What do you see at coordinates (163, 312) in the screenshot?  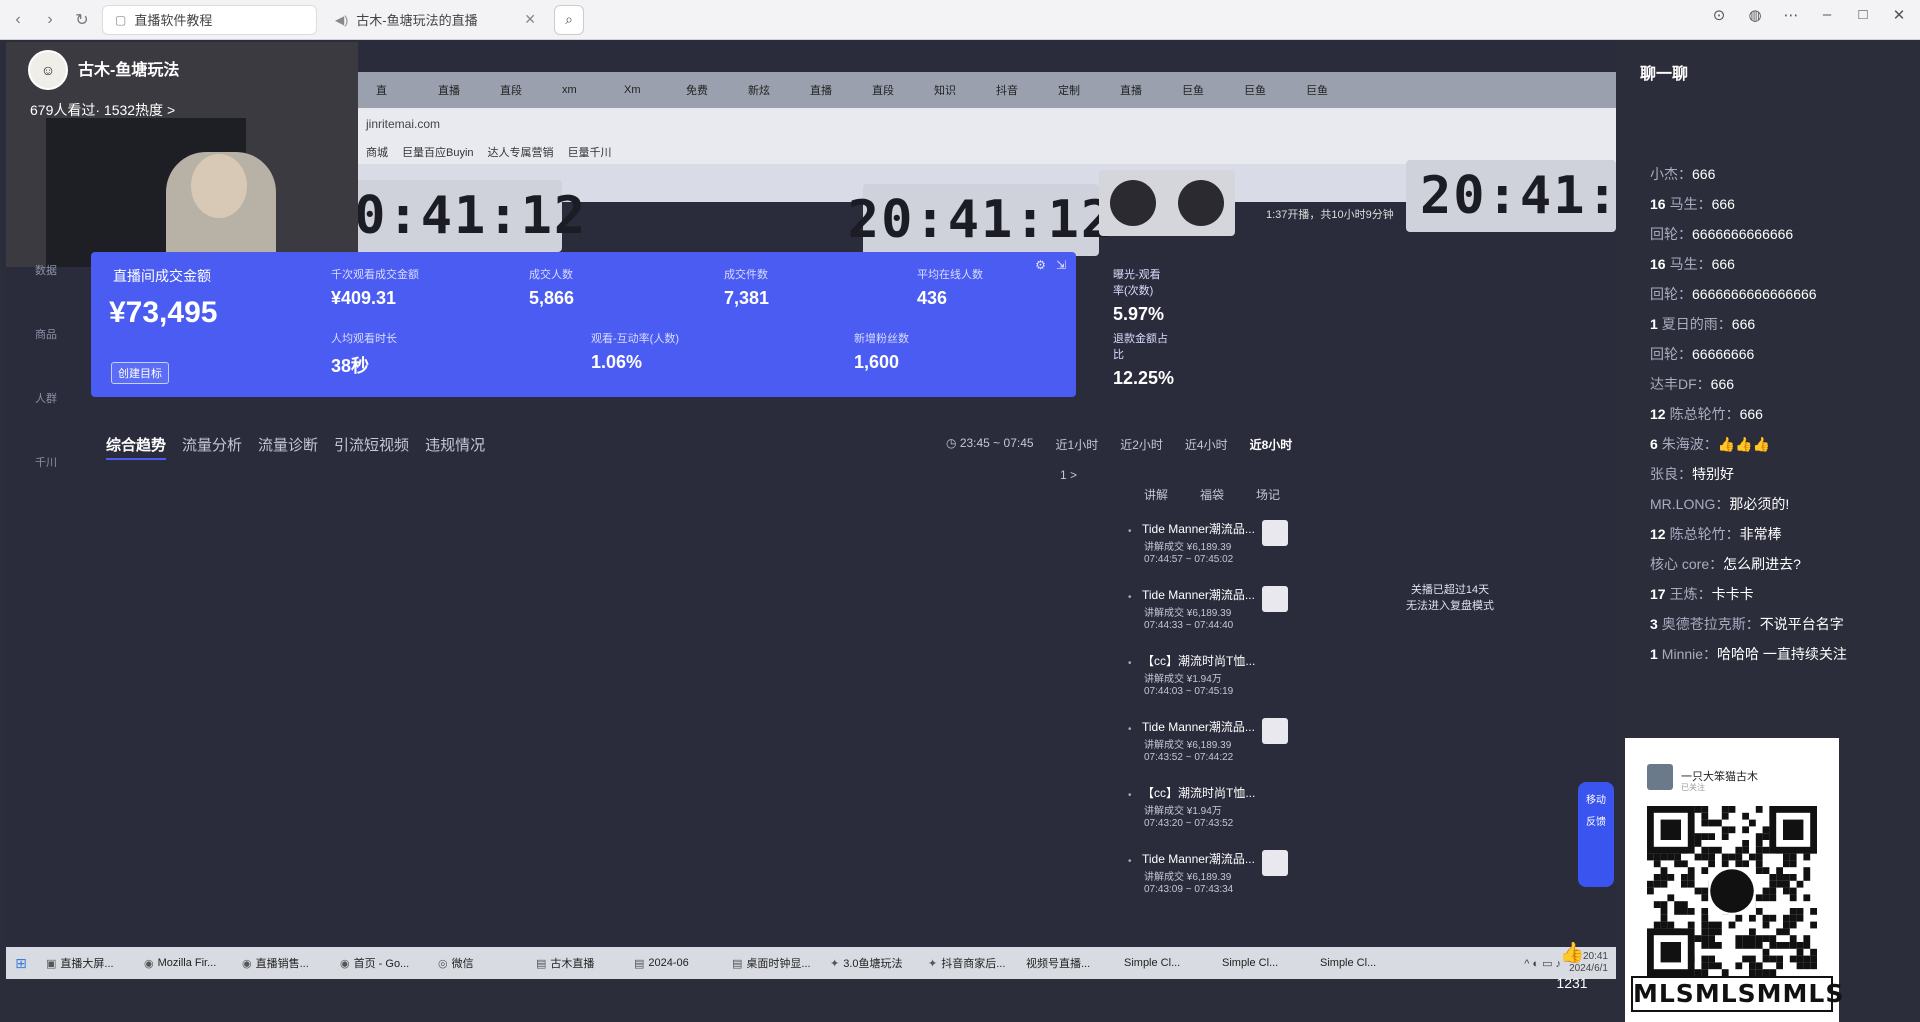 I see `gmv-total: ¥73,495` at bounding box center [163, 312].